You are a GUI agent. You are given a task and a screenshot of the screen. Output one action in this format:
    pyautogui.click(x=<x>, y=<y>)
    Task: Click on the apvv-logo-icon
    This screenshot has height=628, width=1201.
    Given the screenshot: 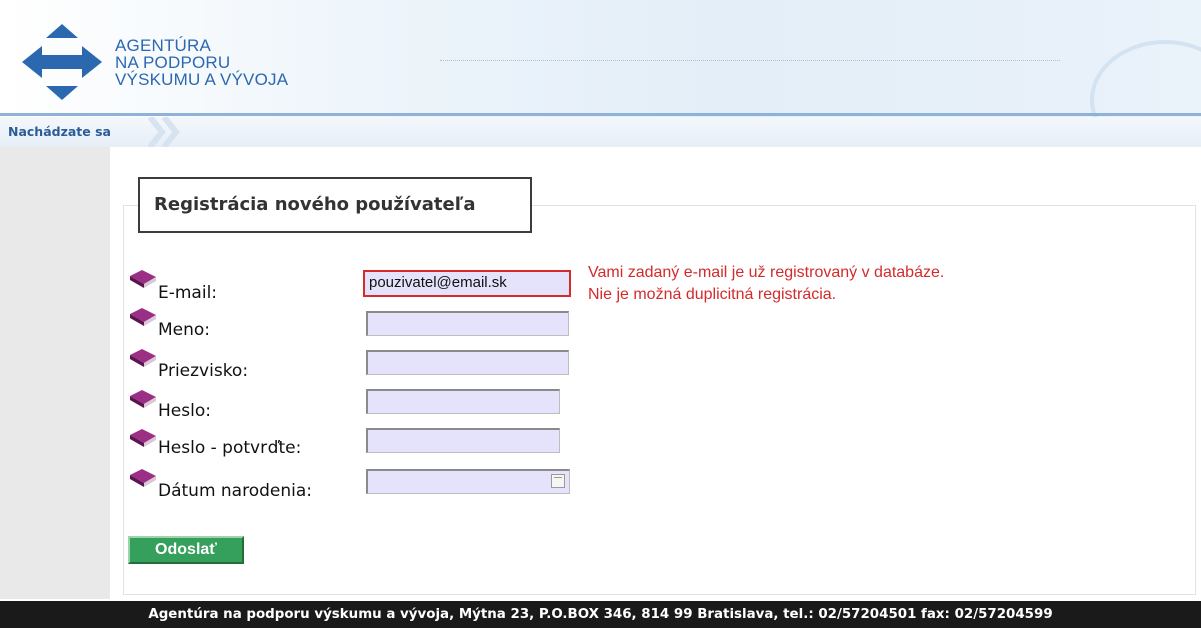 What is the action you would take?
    pyautogui.click(x=62, y=62)
    